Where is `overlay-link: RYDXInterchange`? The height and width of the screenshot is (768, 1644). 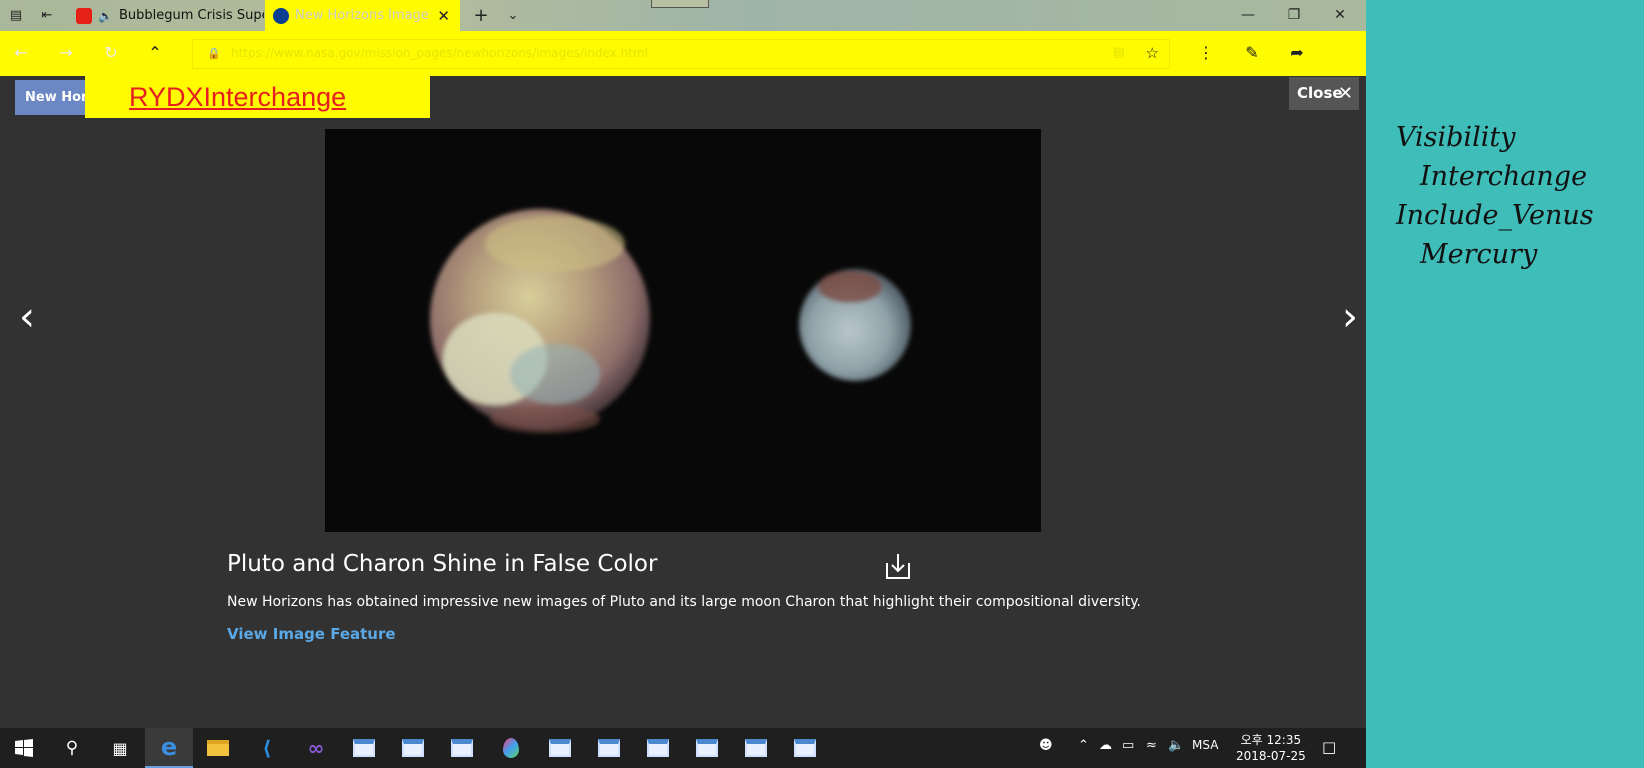 overlay-link: RYDXInterchange is located at coordinates (237, 97).